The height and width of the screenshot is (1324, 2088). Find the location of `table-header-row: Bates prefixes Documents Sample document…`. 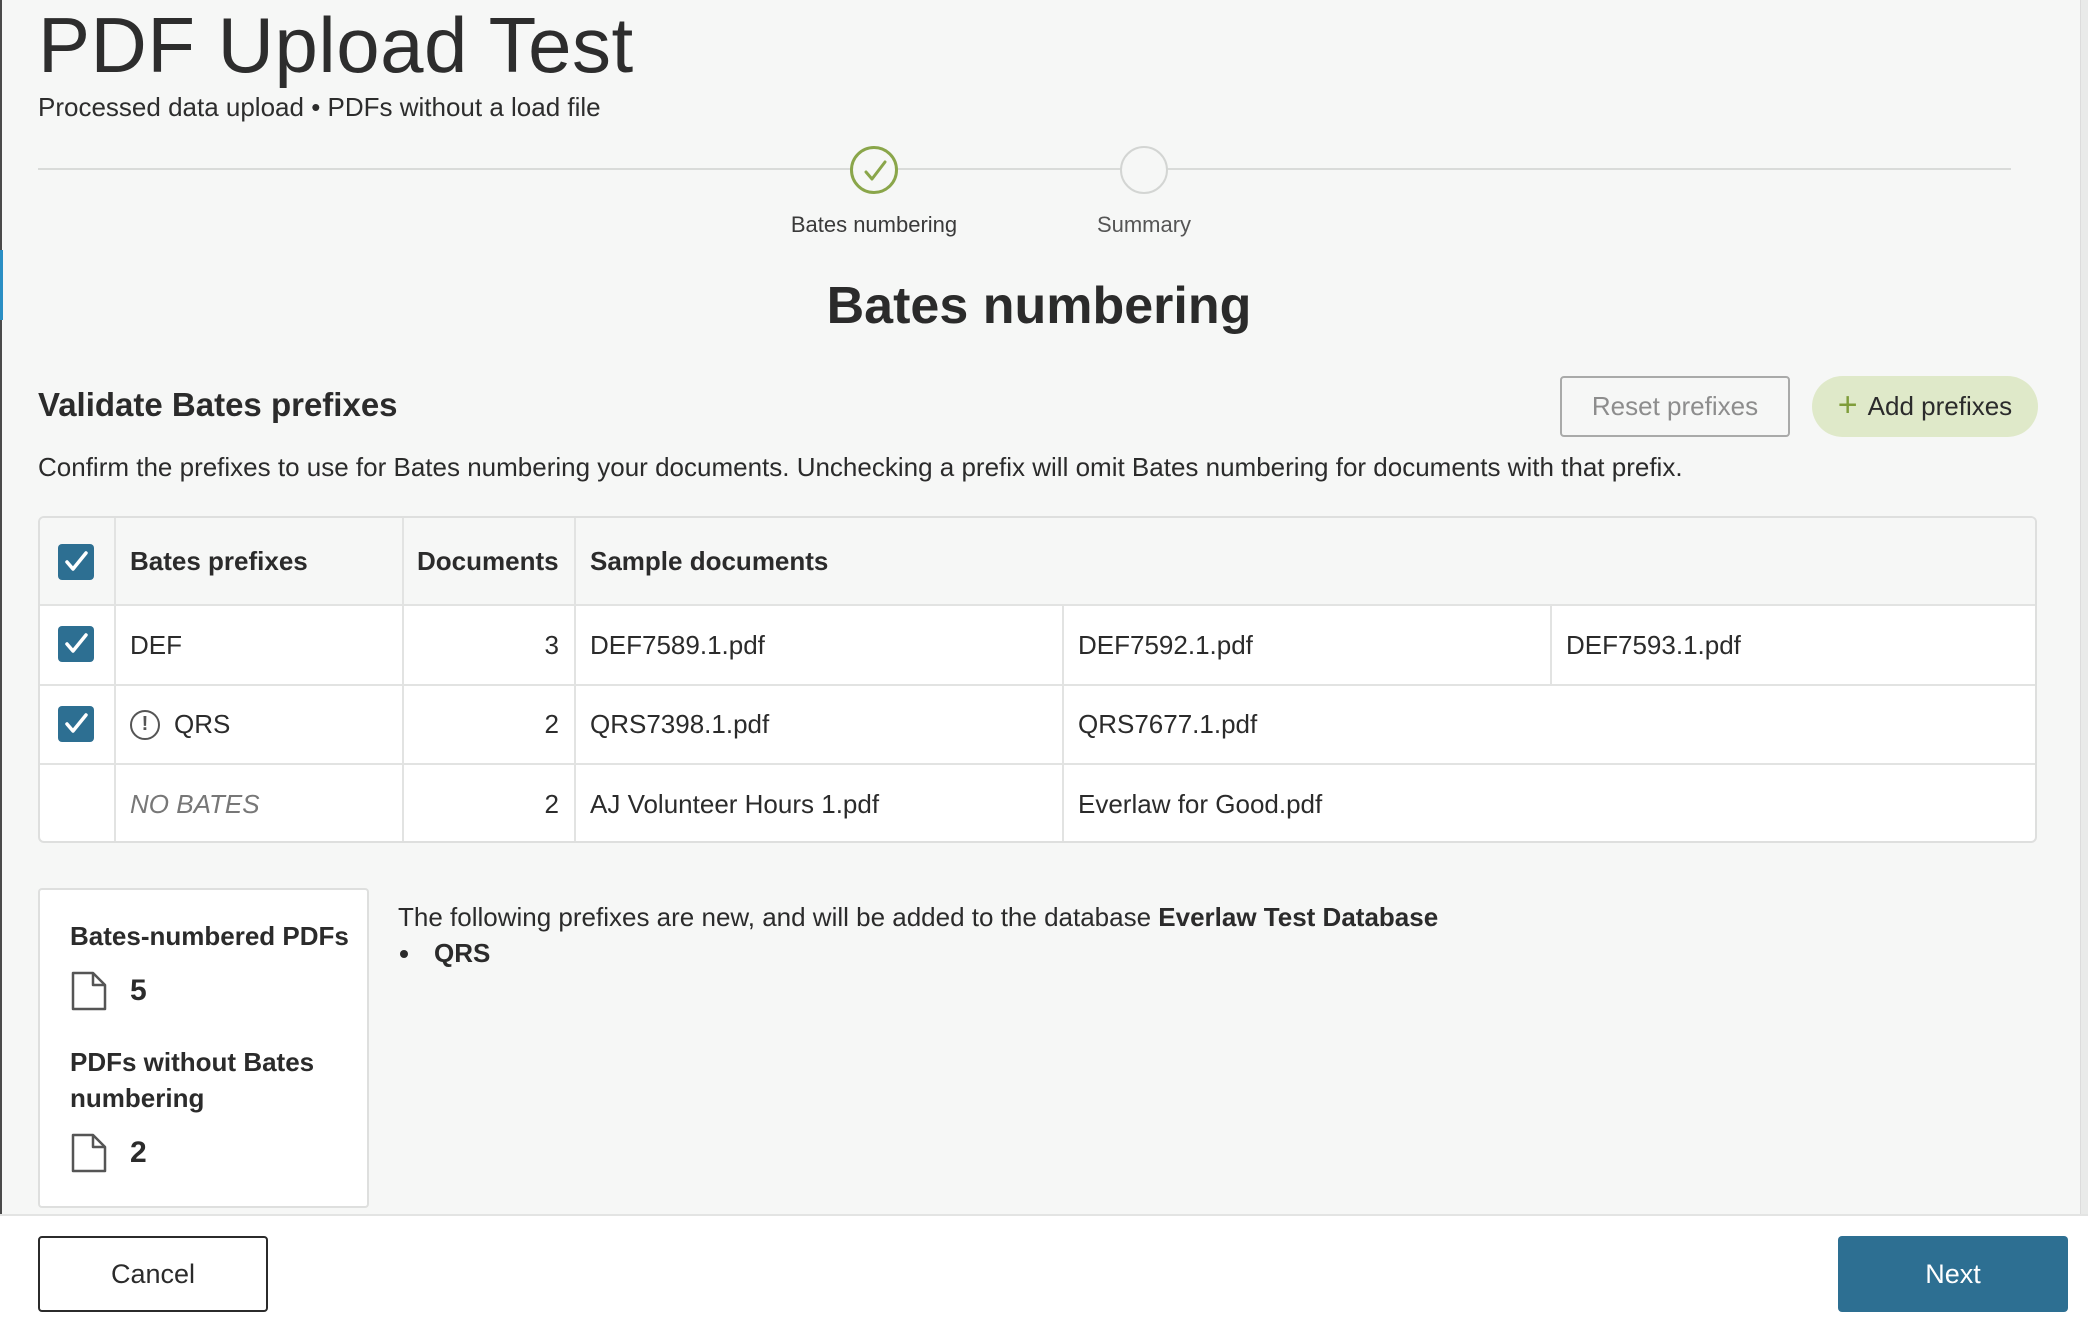

table-header-row: Bates prefixes Documents Sample document… is located at coordinates (1037, 562).